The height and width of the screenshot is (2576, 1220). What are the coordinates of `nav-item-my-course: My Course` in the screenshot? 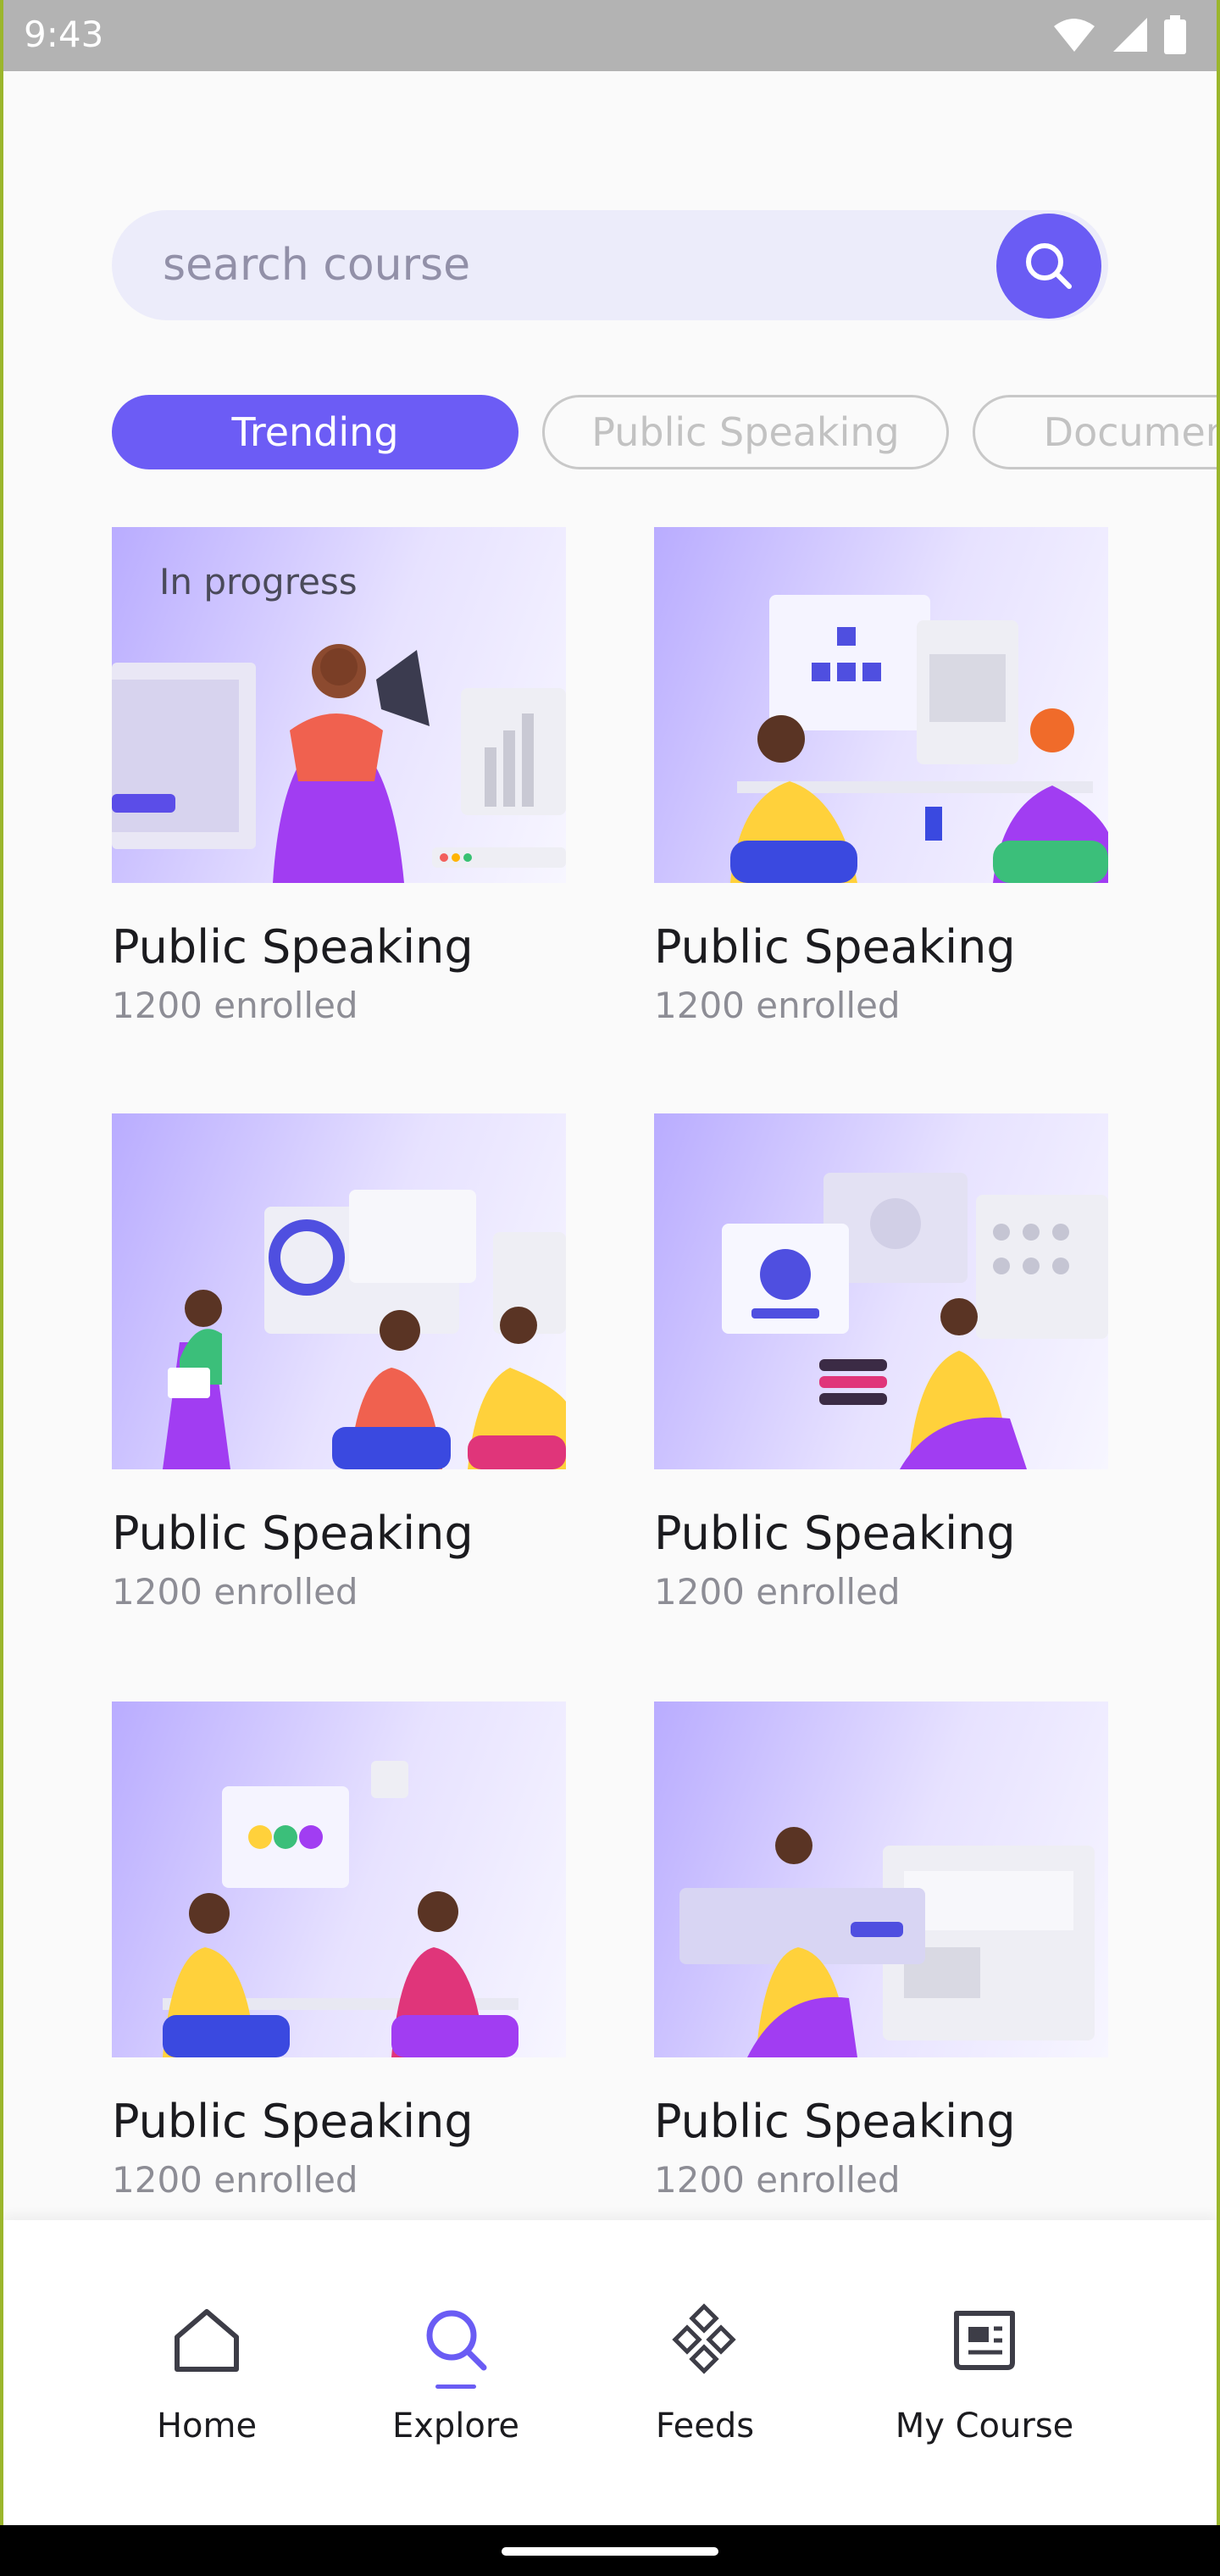 It's located at (984, 2338).